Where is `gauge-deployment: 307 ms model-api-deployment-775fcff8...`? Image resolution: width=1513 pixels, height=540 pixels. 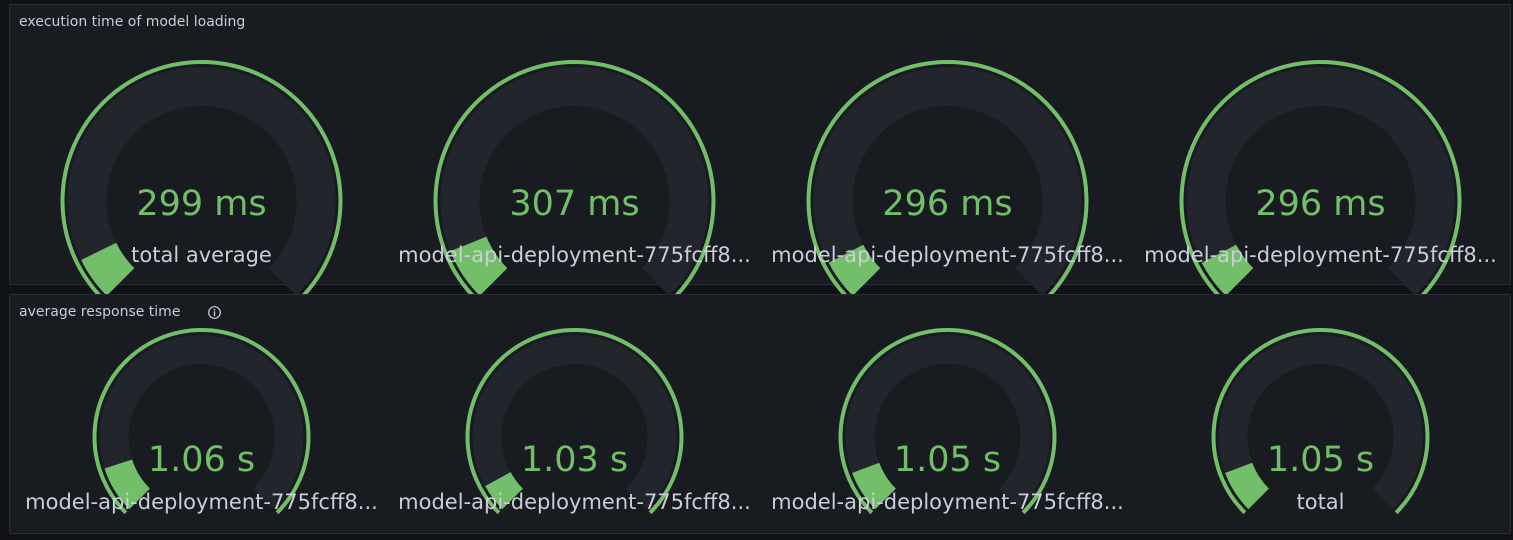 gauge-deployment: 307 ms model-api-deployment-775fcff8... is located at coordinates (574, 153).